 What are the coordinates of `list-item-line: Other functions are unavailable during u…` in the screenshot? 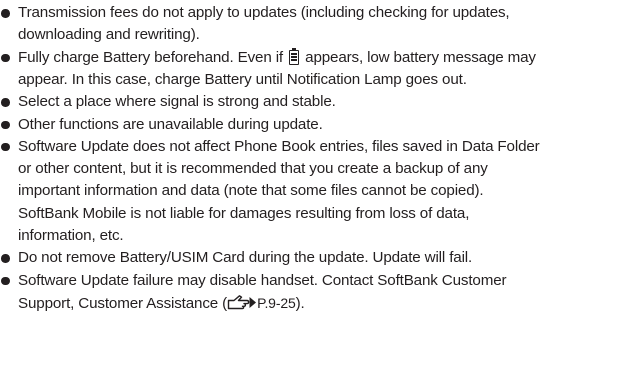 It's located at (170, 124).